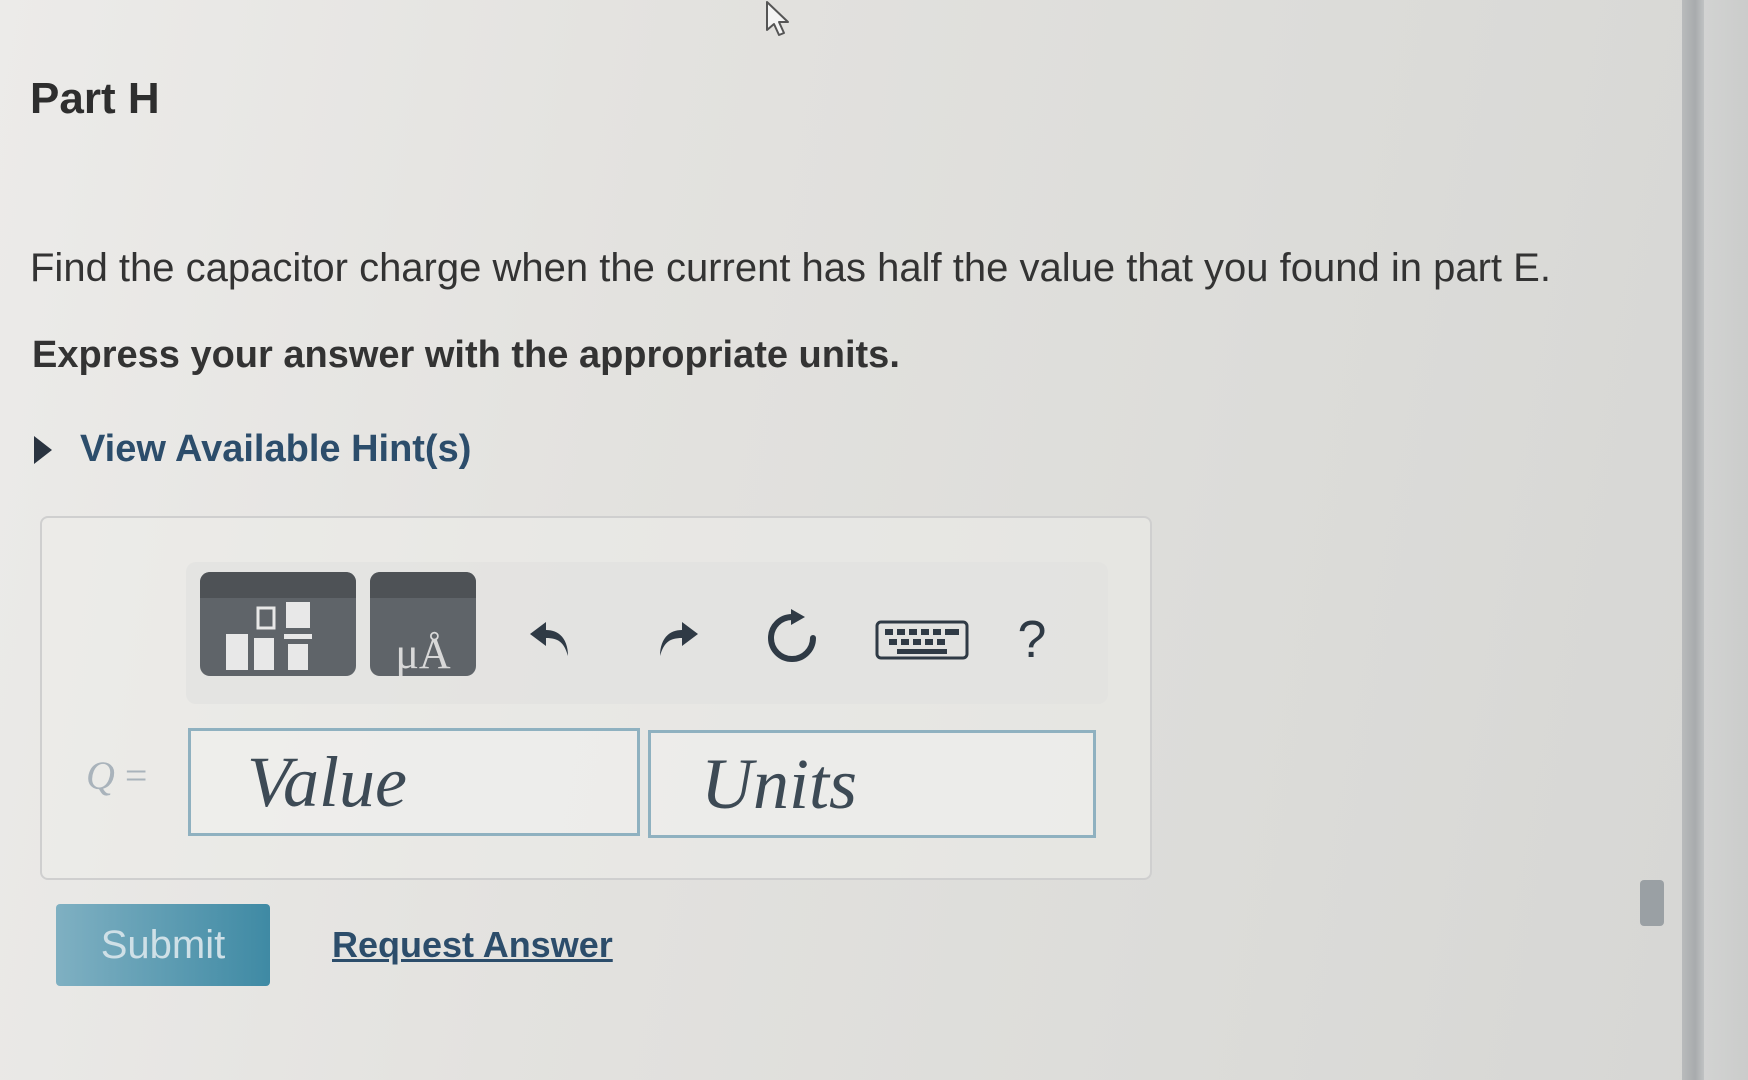 This screenshot has width=1748, height=1080. I want to click on answer-variable: Q, so click(100, 775).